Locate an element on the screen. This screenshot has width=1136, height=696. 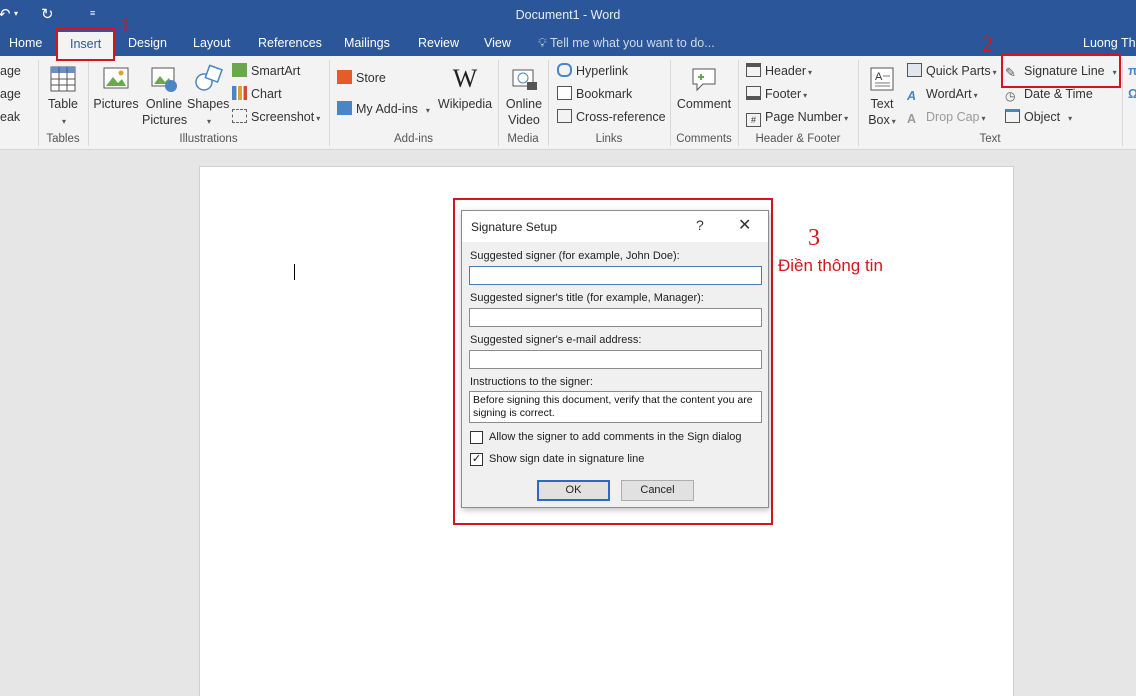
group-label-comments: Comments is located at coordinates (704, 139).